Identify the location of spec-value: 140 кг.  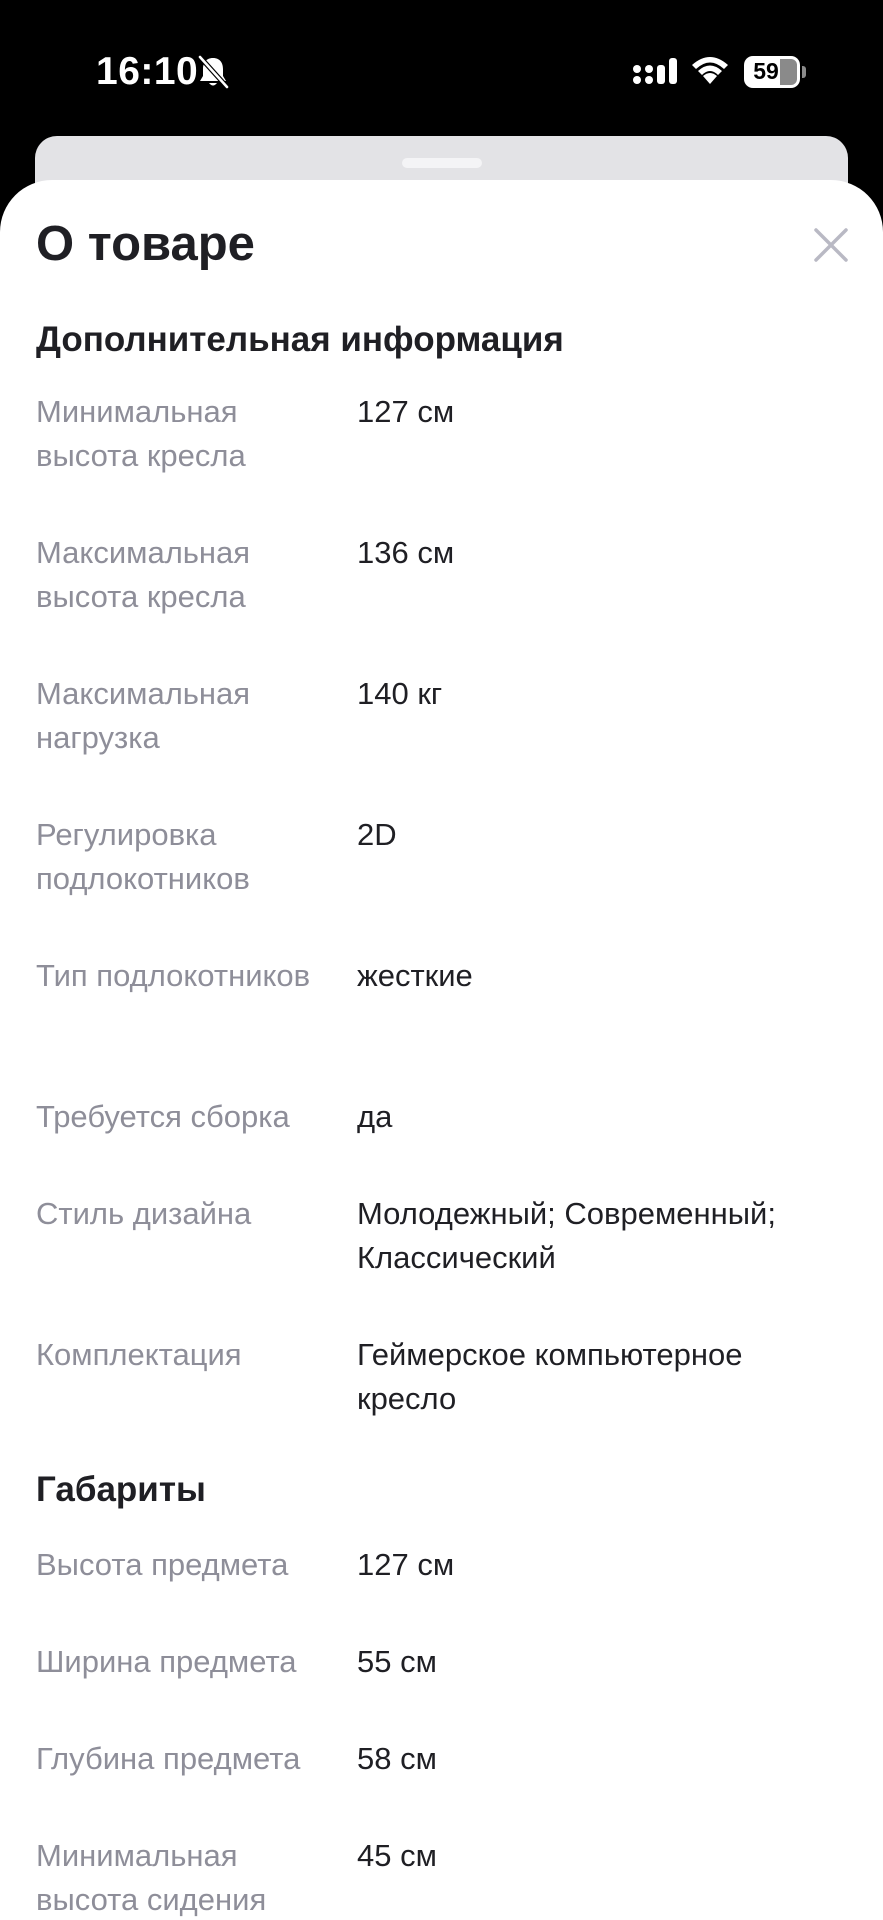
(400, 693).